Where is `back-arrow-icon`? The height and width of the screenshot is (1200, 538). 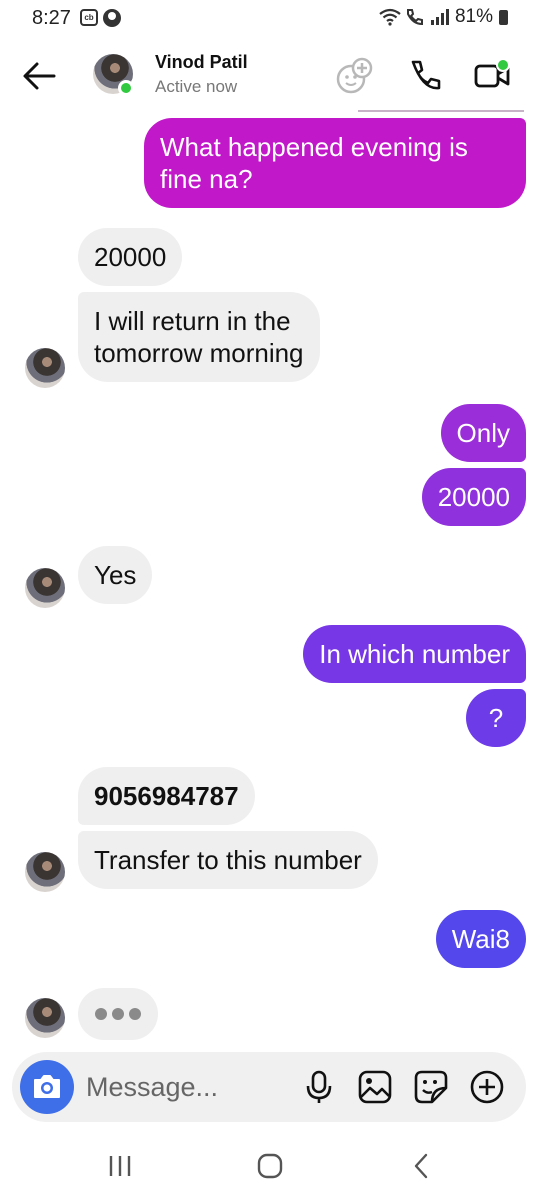
back-arrow-icon is located at coordinates (40, 76).